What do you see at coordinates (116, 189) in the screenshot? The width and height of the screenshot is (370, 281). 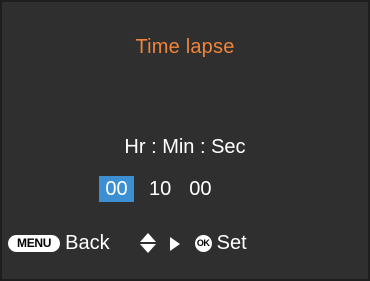 I see `hours-field: 00` at bounding box center [116, 189].